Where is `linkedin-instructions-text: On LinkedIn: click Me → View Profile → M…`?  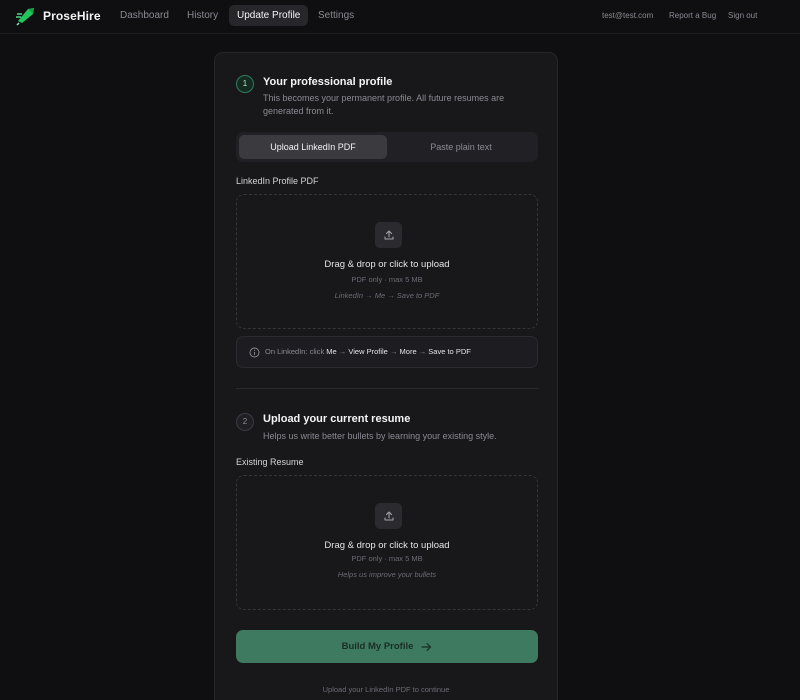 linkedin-instructions-text: On LinkedIn: click Me → View Profile → M… is located at coordinates (368, 351).